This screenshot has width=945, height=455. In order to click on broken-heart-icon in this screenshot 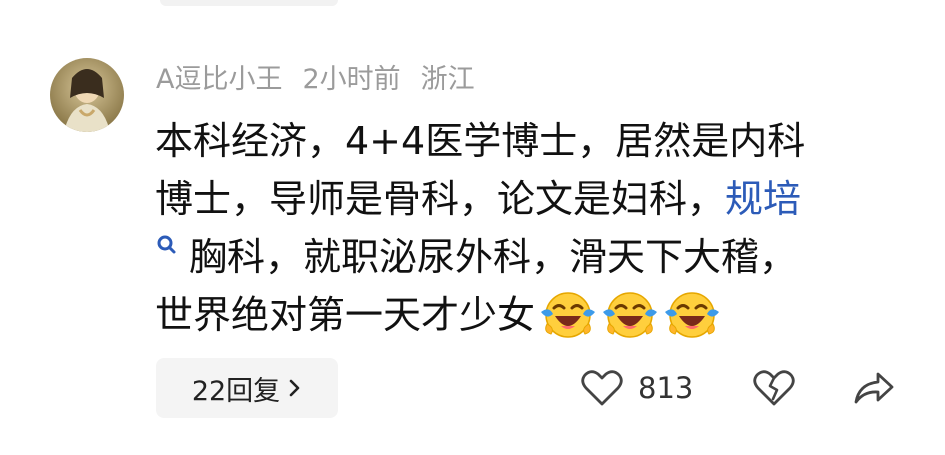, I will do `click(774, 388)`.